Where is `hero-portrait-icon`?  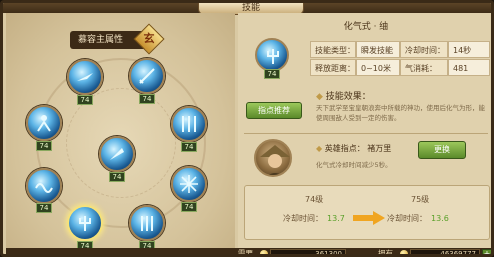 hero-portrait-icon is located at coordinates (275, 160).